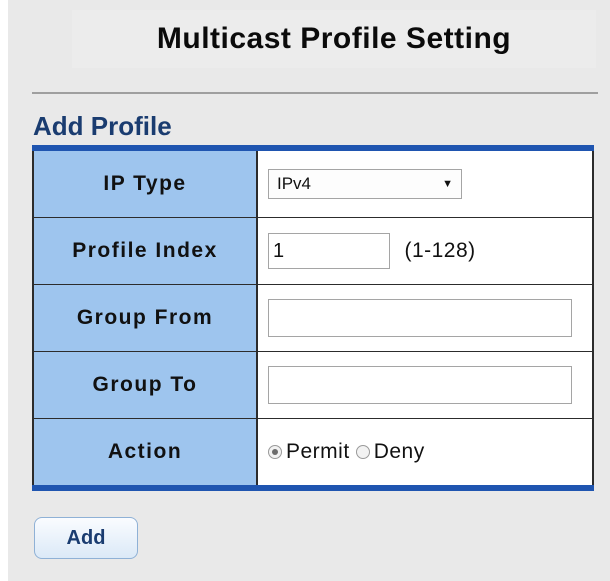 Image resolution: width=610 pixels, height=581 pixels. What do you see at coordinates (4, 290) in the screenshot?
I see `left-edge` at bounding box center [4, 290].